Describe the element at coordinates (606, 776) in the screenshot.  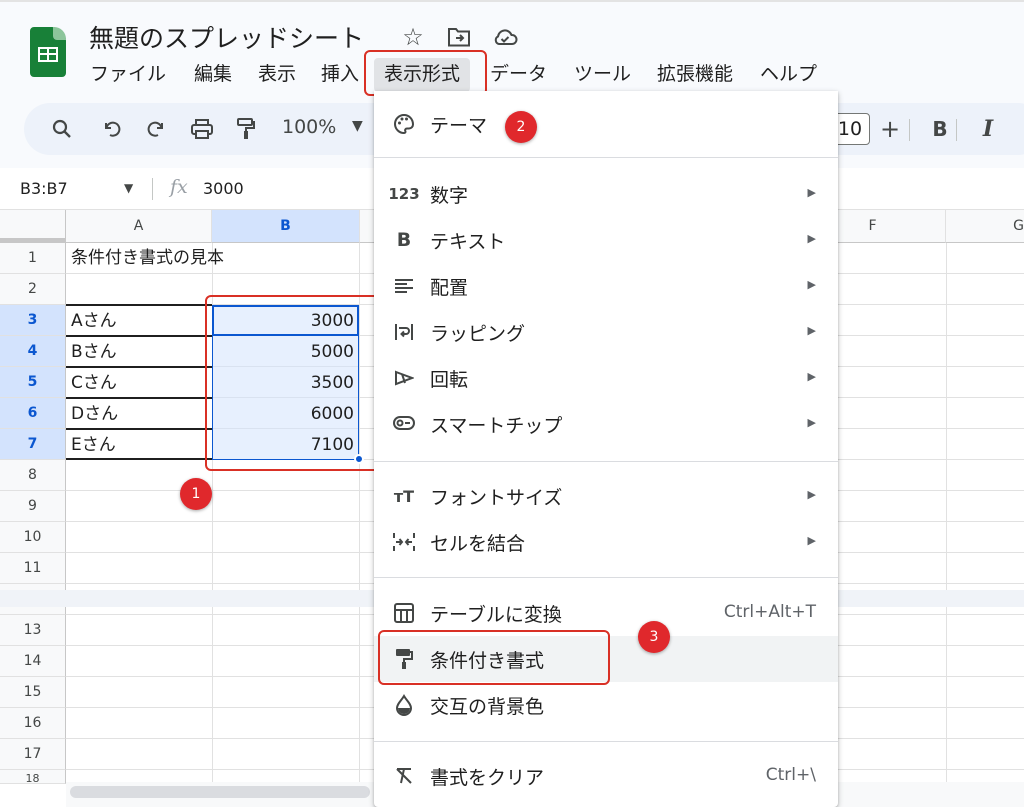
I see `menu-item-clear-formatting: 書式をクリア Ctrl+\` at that location.